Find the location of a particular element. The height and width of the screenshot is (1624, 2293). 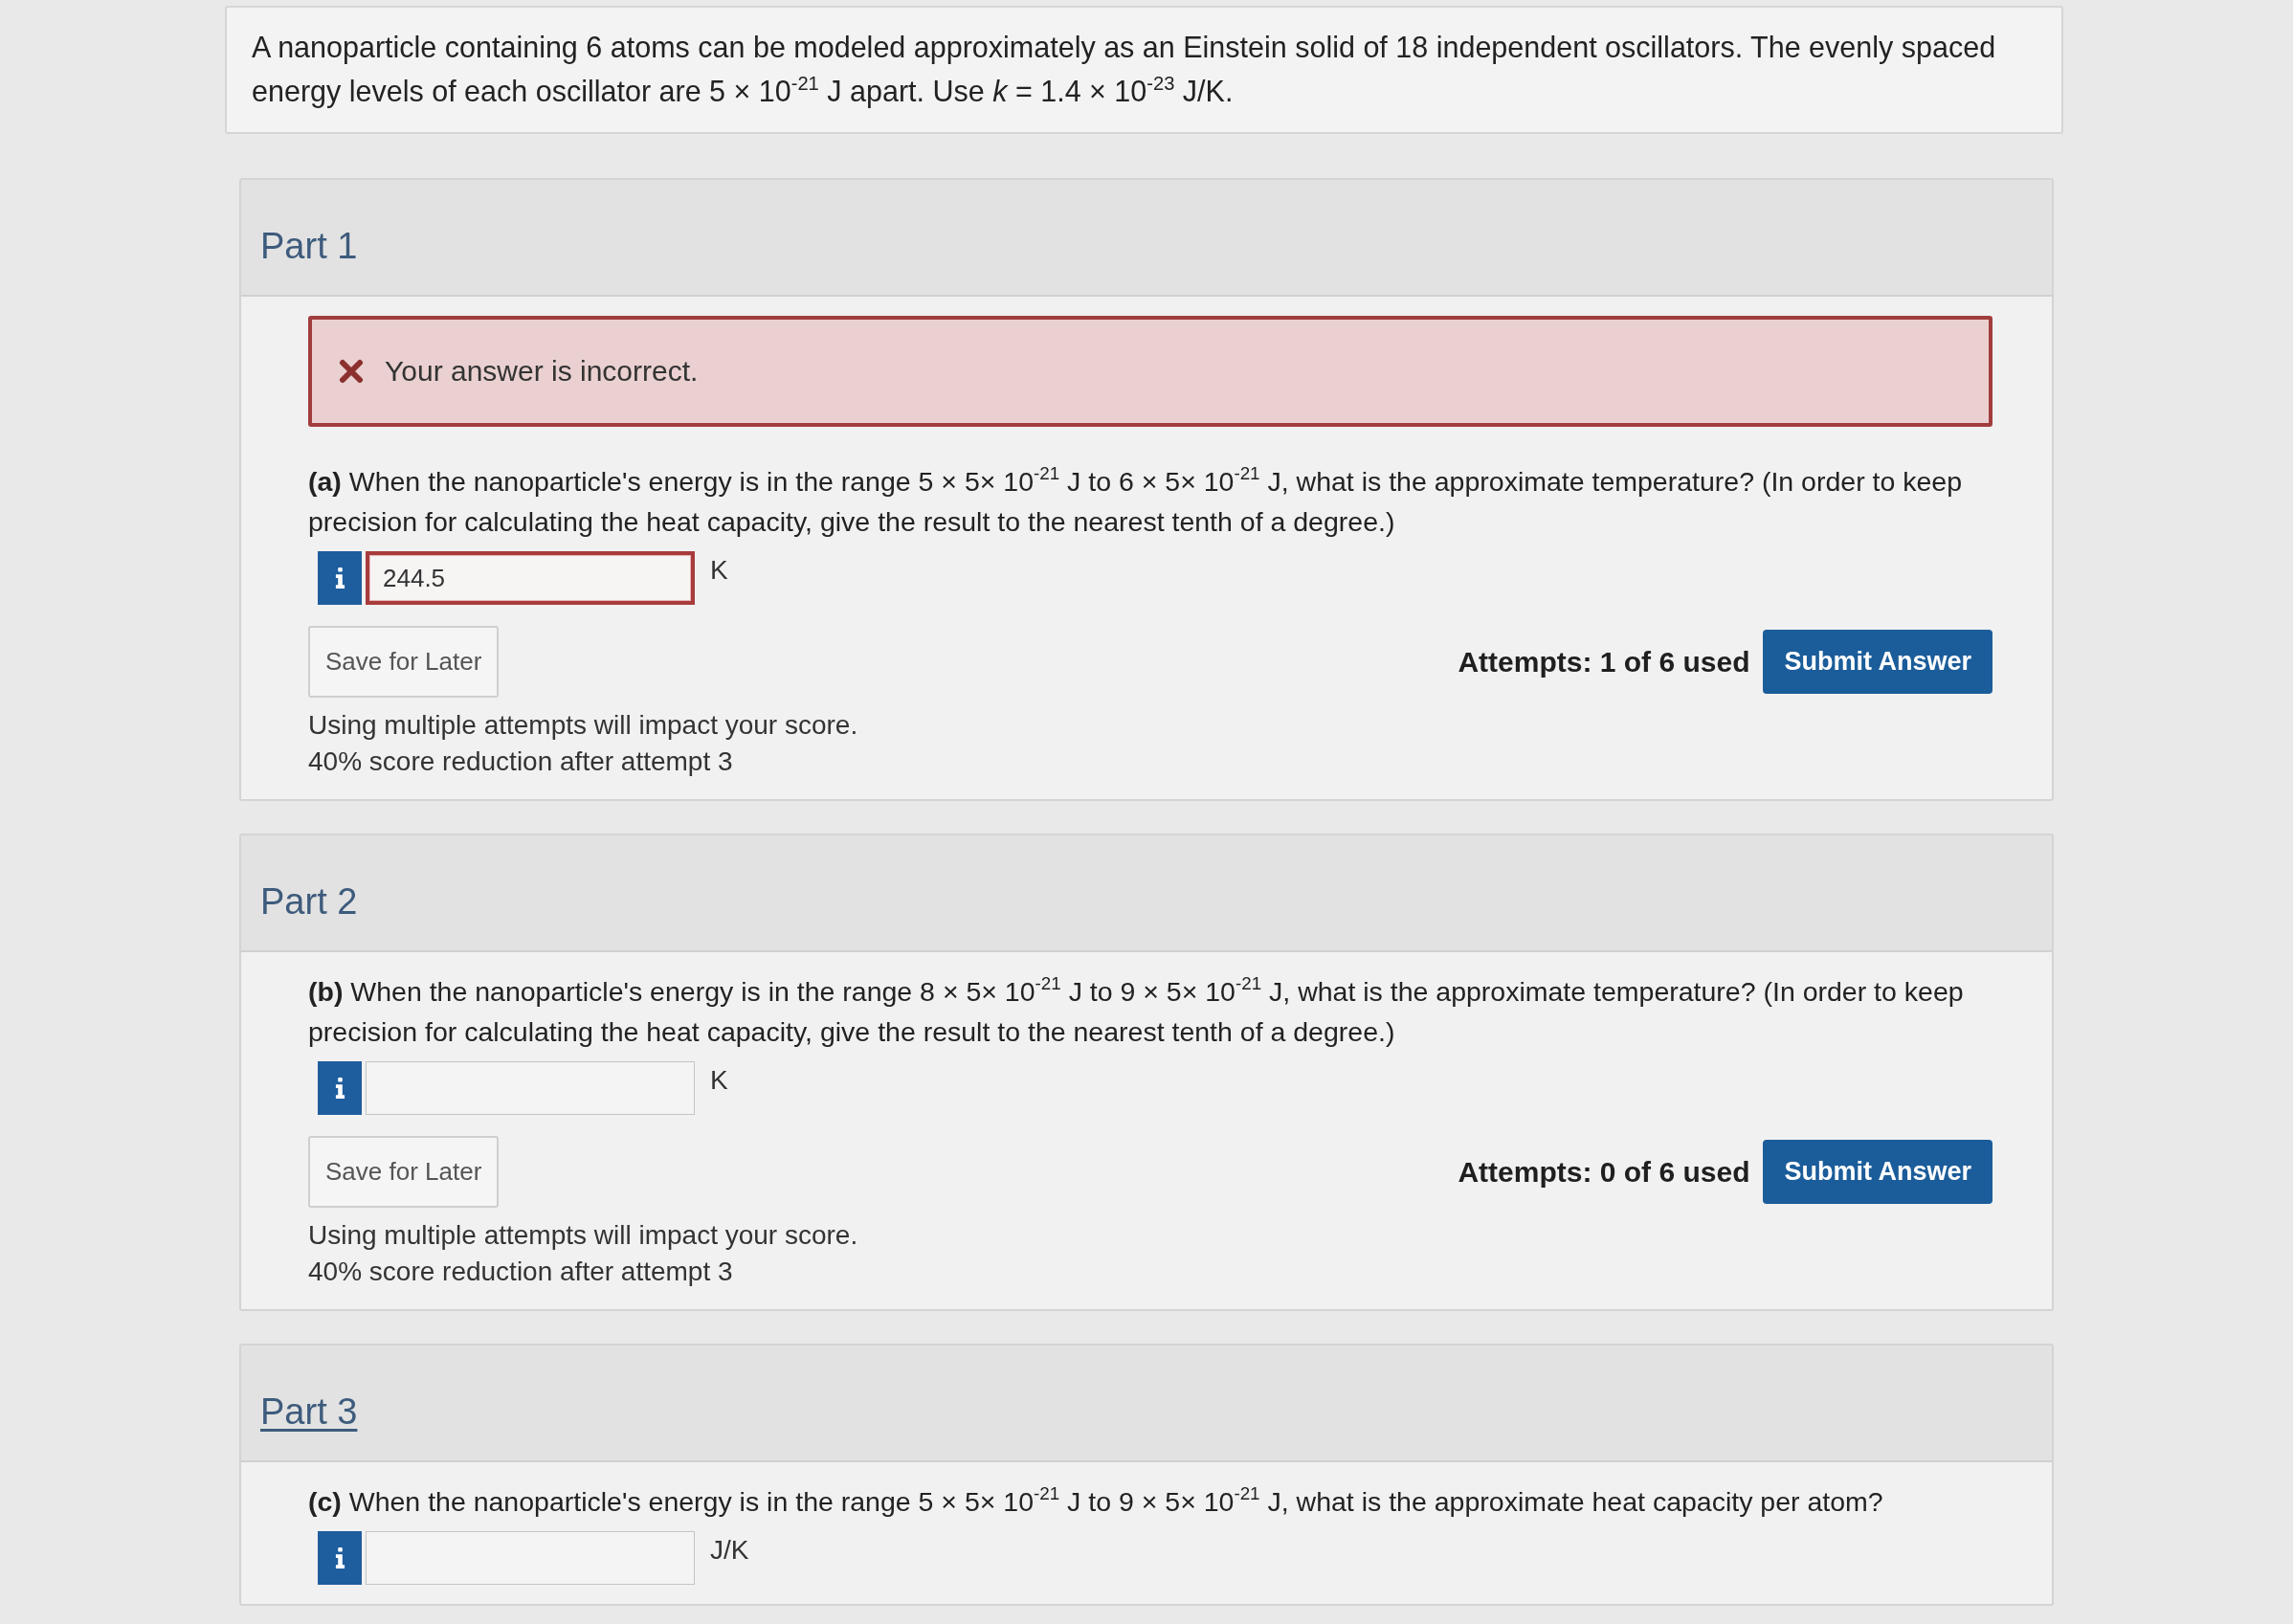

attempts-counter: Attempts: 0 of 6 used is located at coordinates (1604, 1172).